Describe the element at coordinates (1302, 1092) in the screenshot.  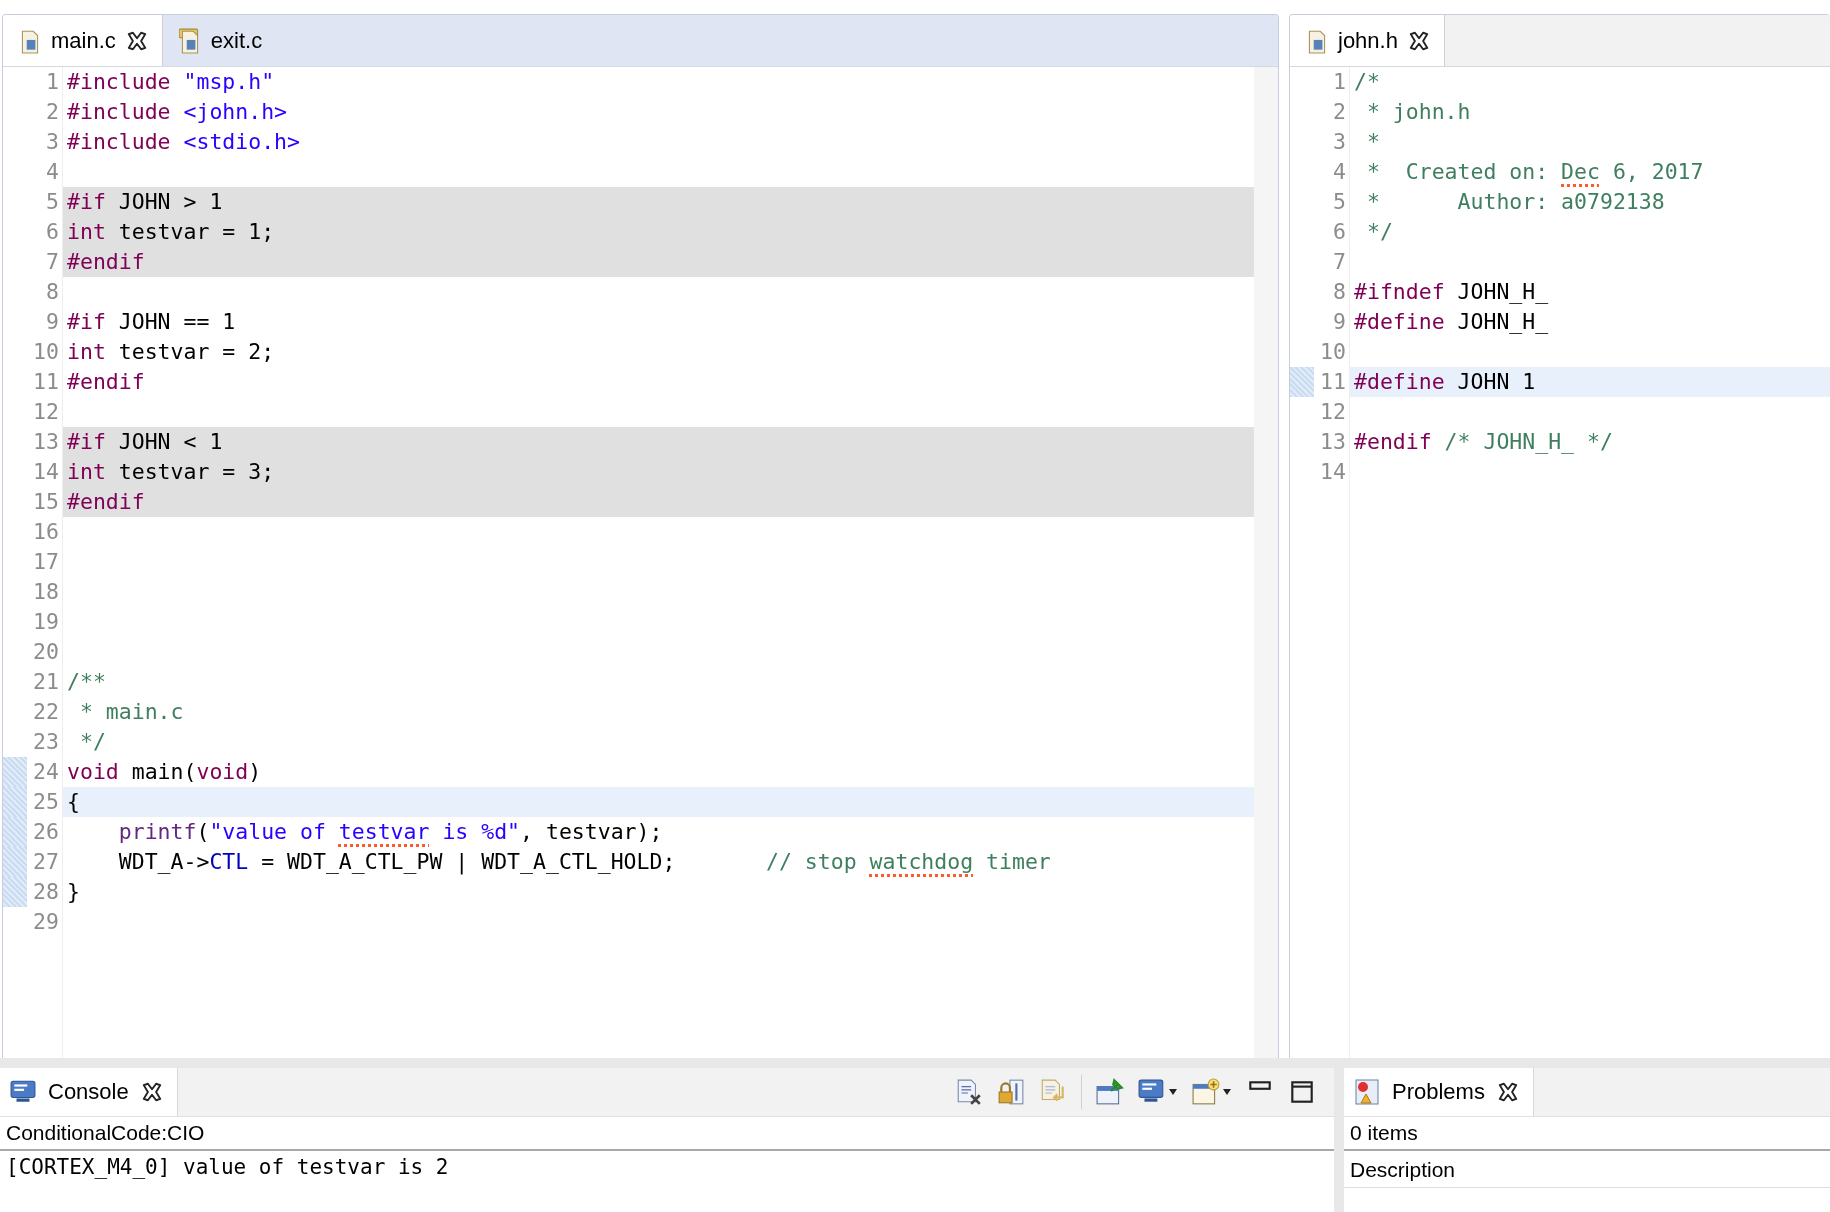
I see `maximize-icon` at that location.